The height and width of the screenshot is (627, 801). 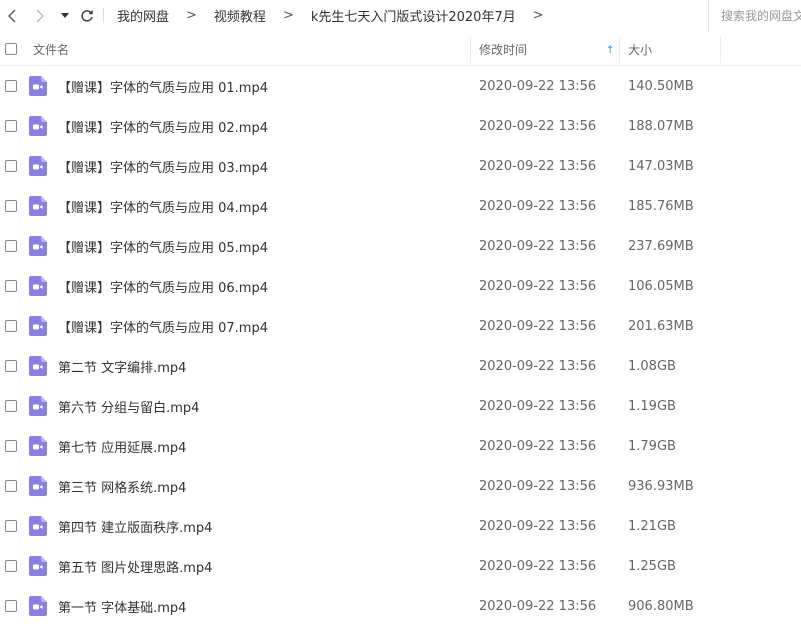 I want to click on chevron-right-icon, so click(x=40, y=15).